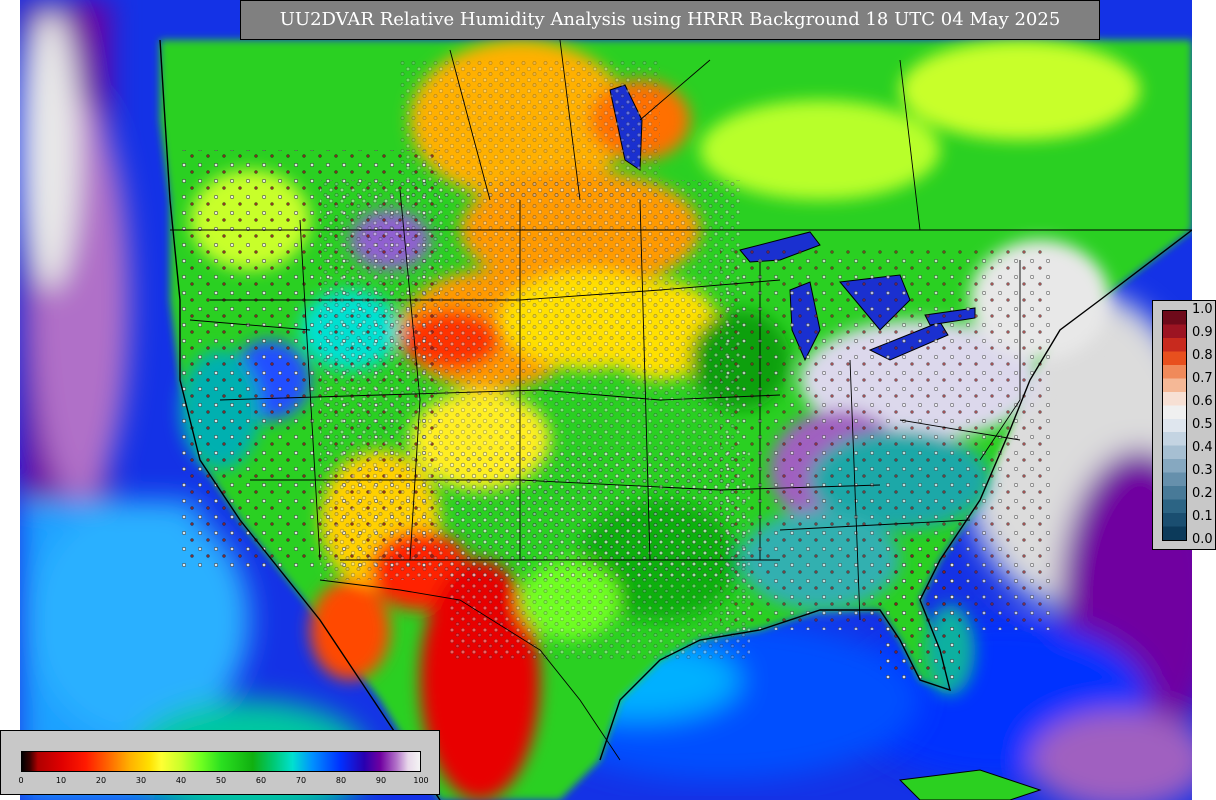 This screenshot has width=1216, height=800. What do you see at coordinates (1202, 447) in the screenshot?
I see `colorbar-right-tick: 0.4` at bounding box center [1202, 447].